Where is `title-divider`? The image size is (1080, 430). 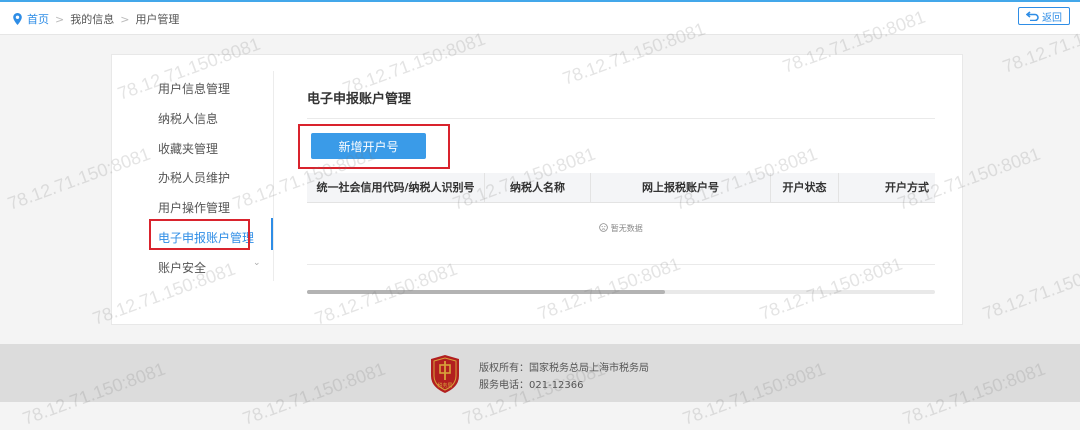
title-divider is located at coordinates (621, 118).